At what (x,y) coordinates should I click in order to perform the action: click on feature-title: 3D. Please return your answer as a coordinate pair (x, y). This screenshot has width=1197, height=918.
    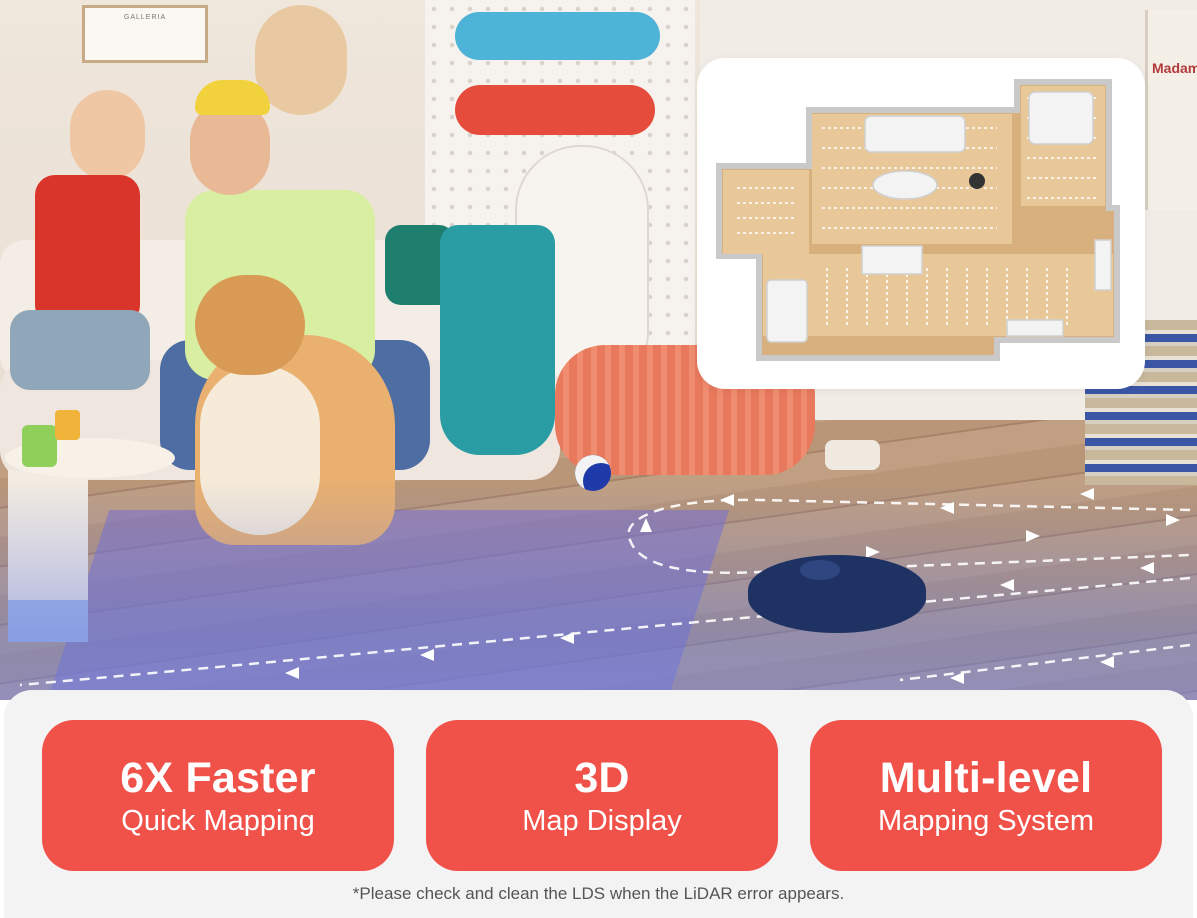
    Looking at the image, I should click on (602, 777).